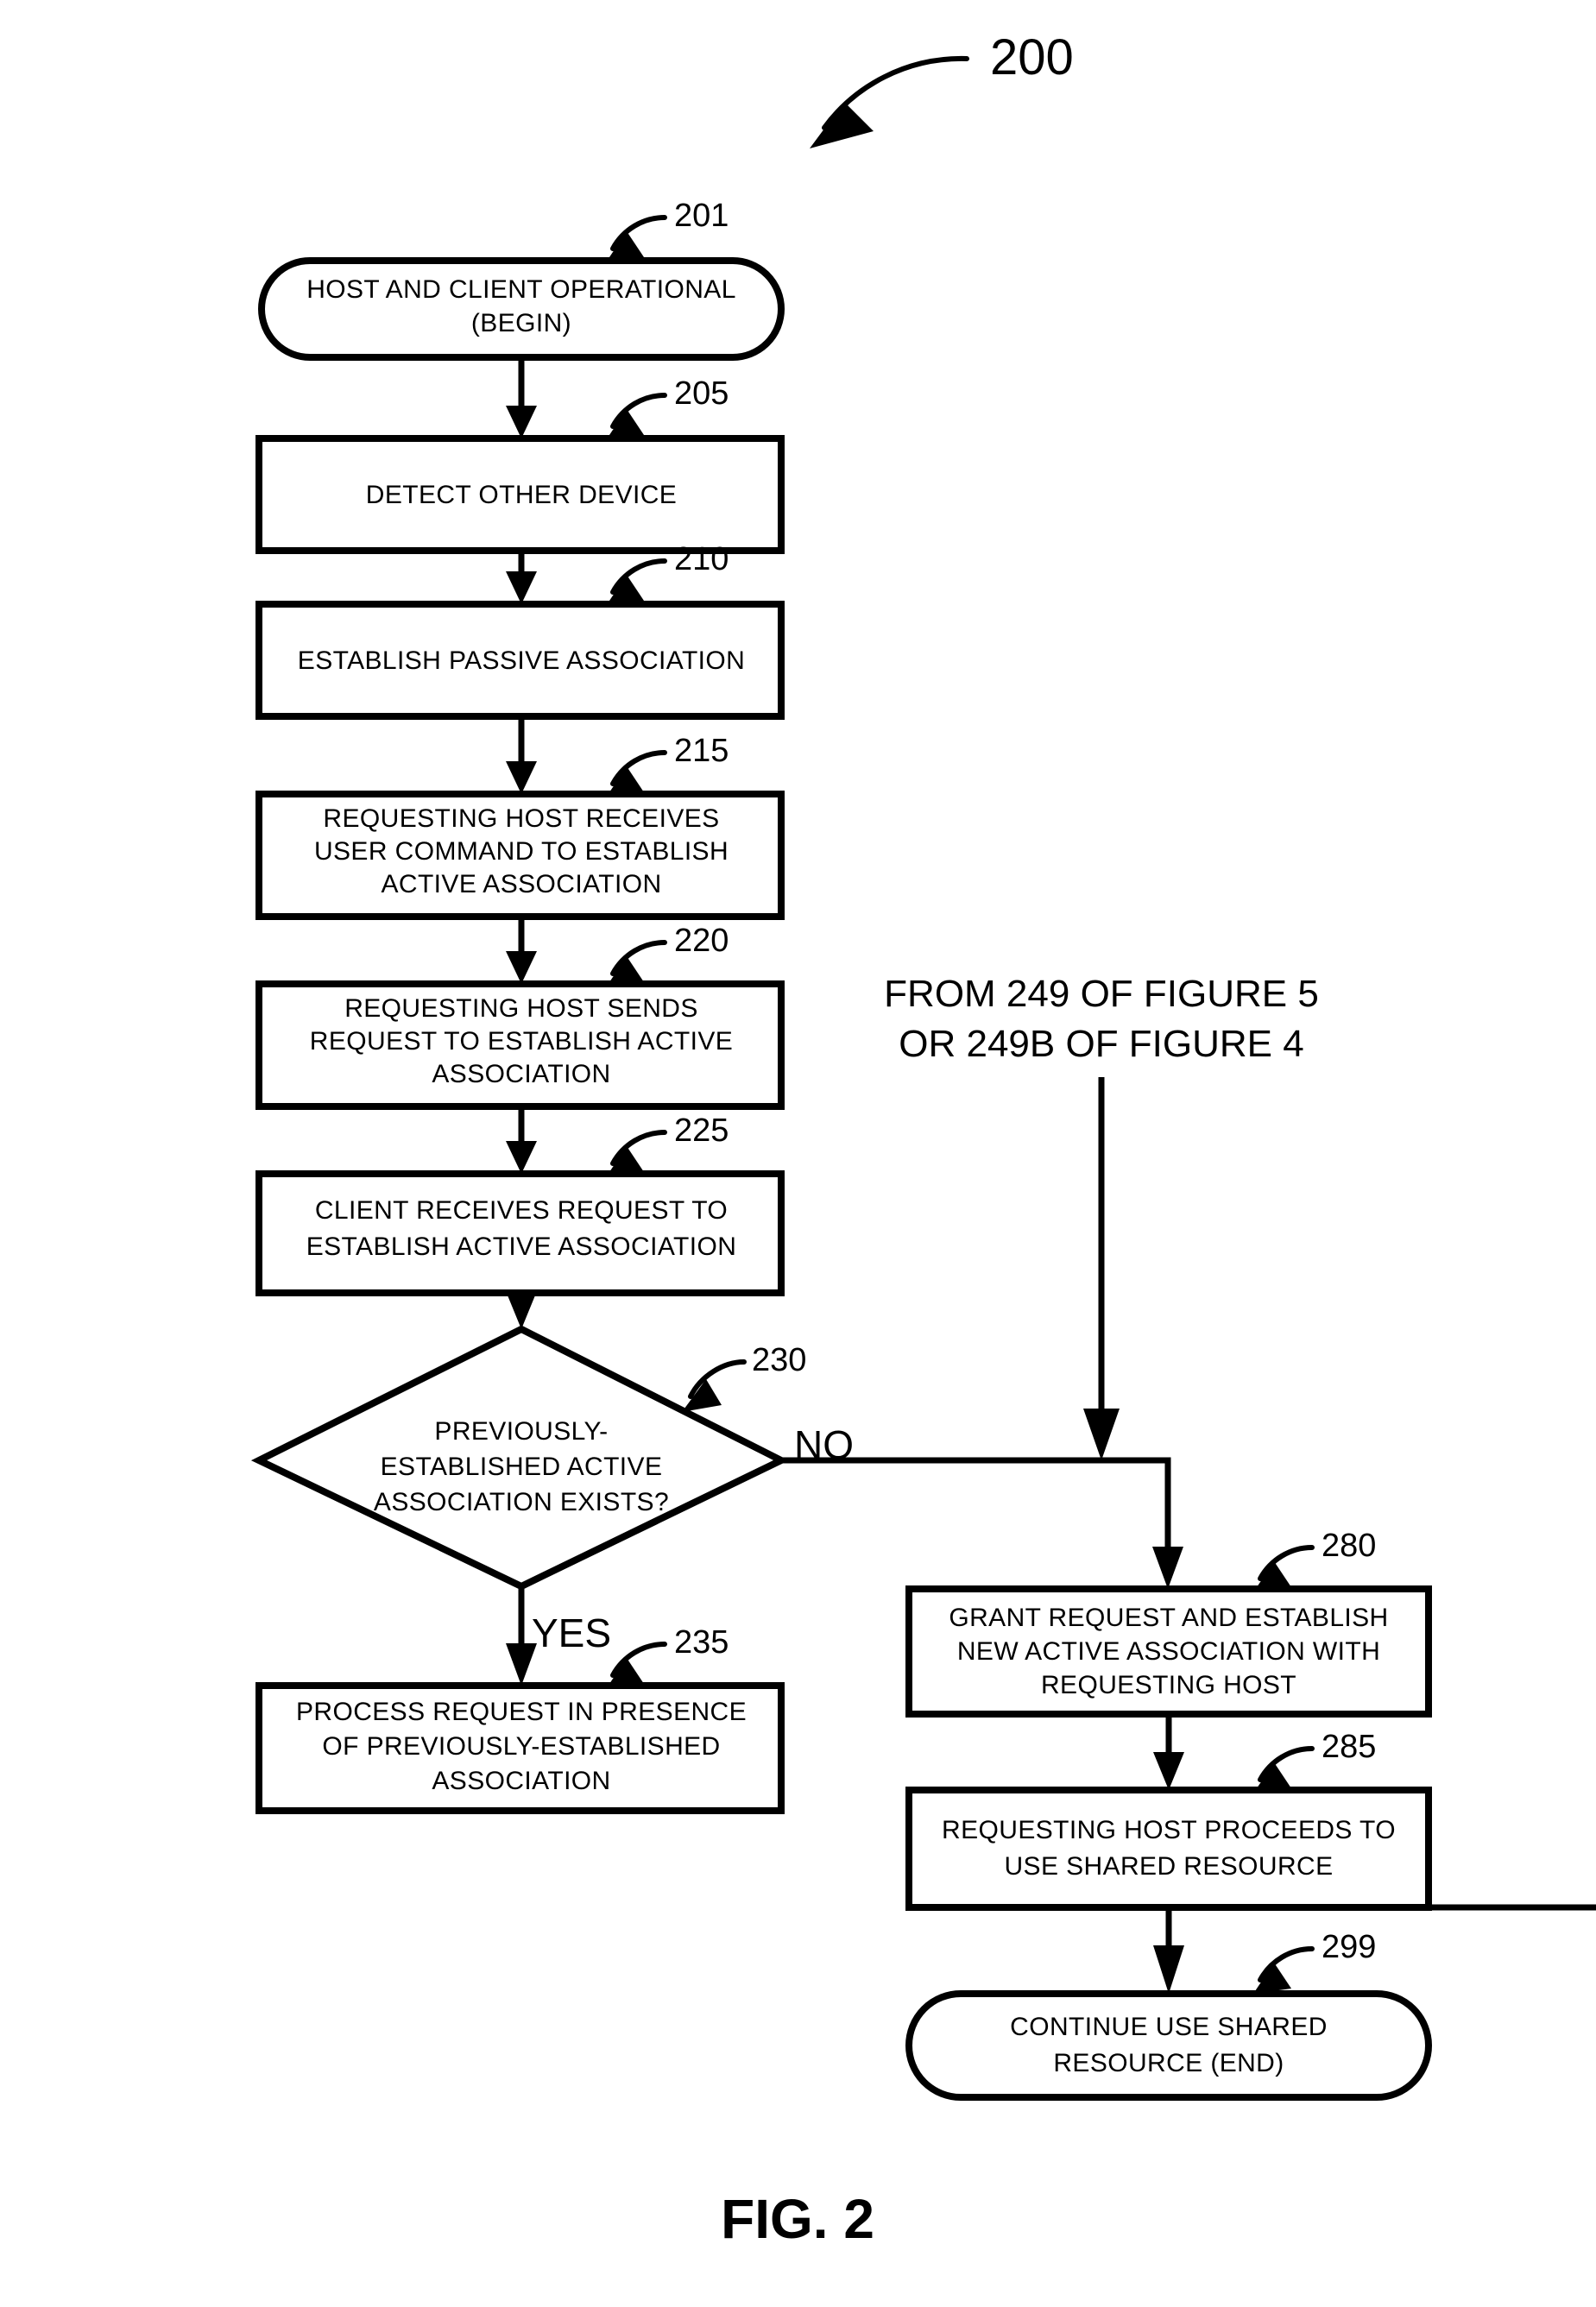 Image resolution: width=1596 pixels, height=2307 pixels. Describe the element at coordinates (667, 1656) in the screenshot. I see `node-235-ref-leader: 235` at that location.